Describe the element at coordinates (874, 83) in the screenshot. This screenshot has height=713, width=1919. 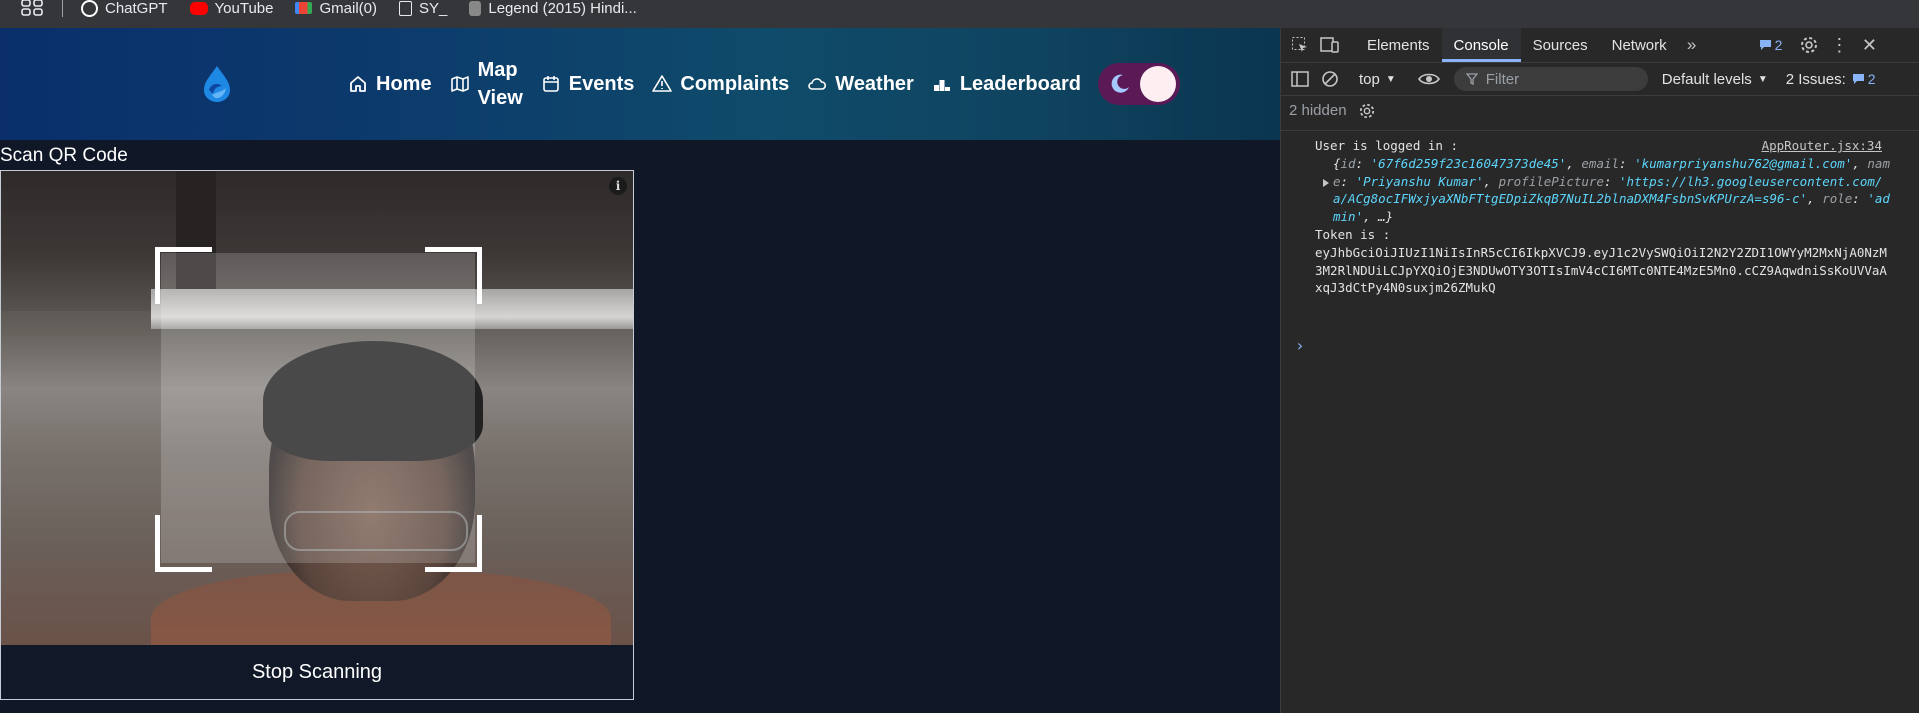
I see `nav-weather-label: Weather` at that location.